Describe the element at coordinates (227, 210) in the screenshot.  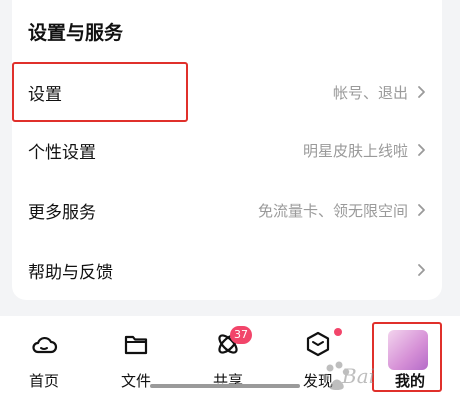
I see `more-services-row: 更多服务 免流量卡、领无限空间` at that location.